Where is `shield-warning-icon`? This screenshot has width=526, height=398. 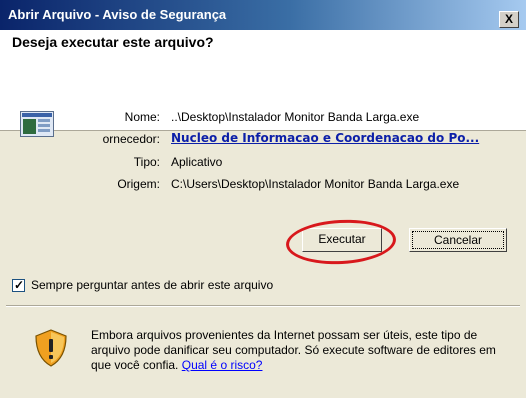 shield-warning-icon is located at coordinates (51, 348).